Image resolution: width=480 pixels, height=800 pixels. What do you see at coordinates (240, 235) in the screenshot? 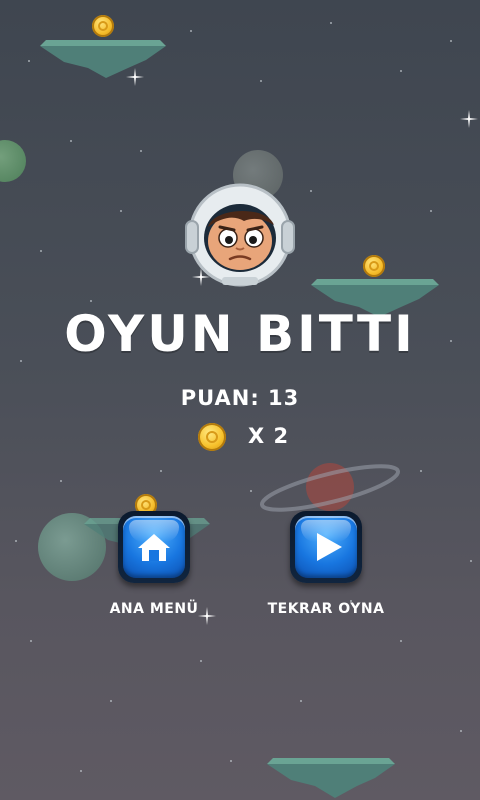
I see `astronaut-character` at bounding box center [240, 235].